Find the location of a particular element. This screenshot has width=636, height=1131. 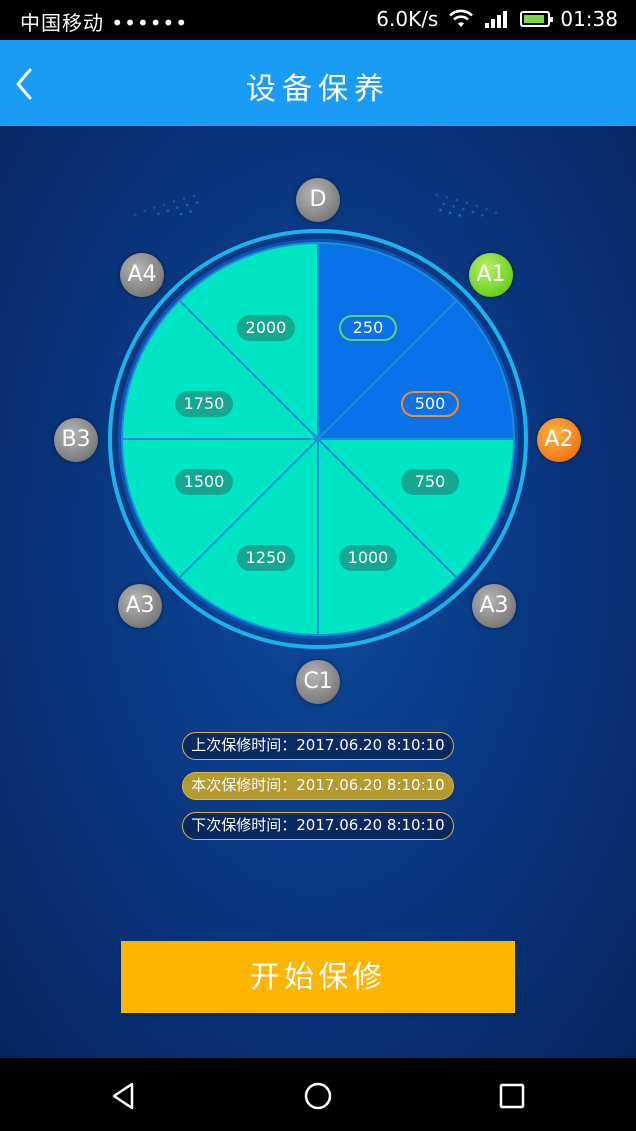

signal-icon is located at coordinates (496, 19).